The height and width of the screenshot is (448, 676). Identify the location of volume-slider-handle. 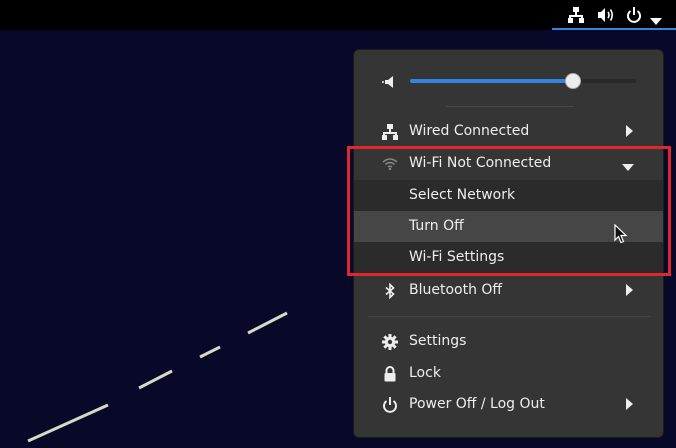
(572, 81).